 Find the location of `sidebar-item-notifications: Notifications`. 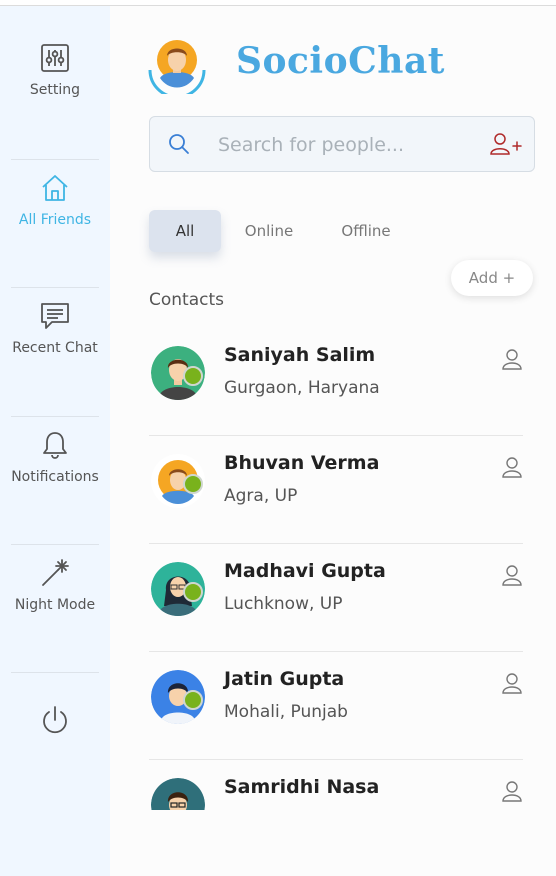

sidebar-item-notifications: Notifications is located at coordinates (55, 457).